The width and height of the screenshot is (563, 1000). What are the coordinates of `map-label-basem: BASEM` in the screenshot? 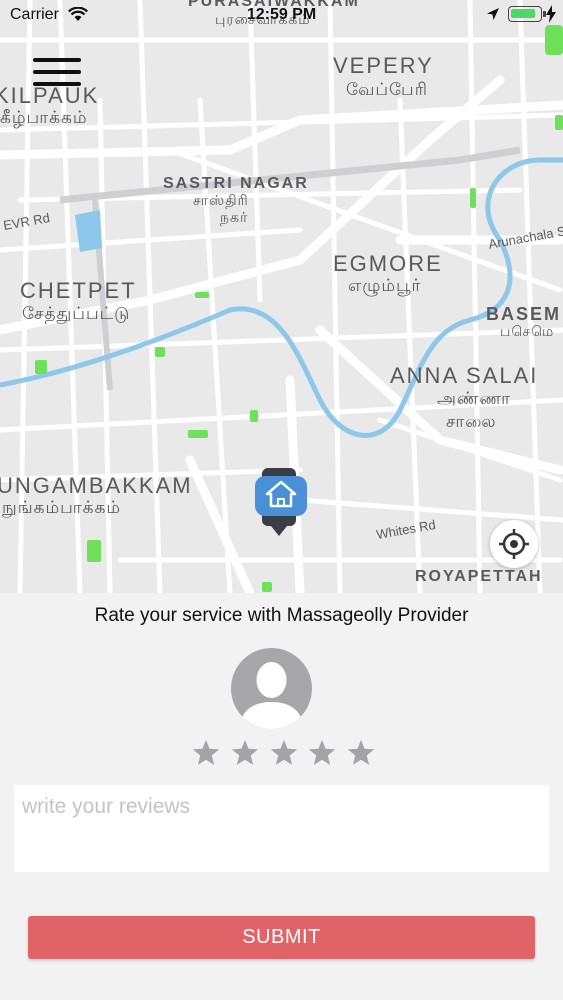 It's located at (524, 314).